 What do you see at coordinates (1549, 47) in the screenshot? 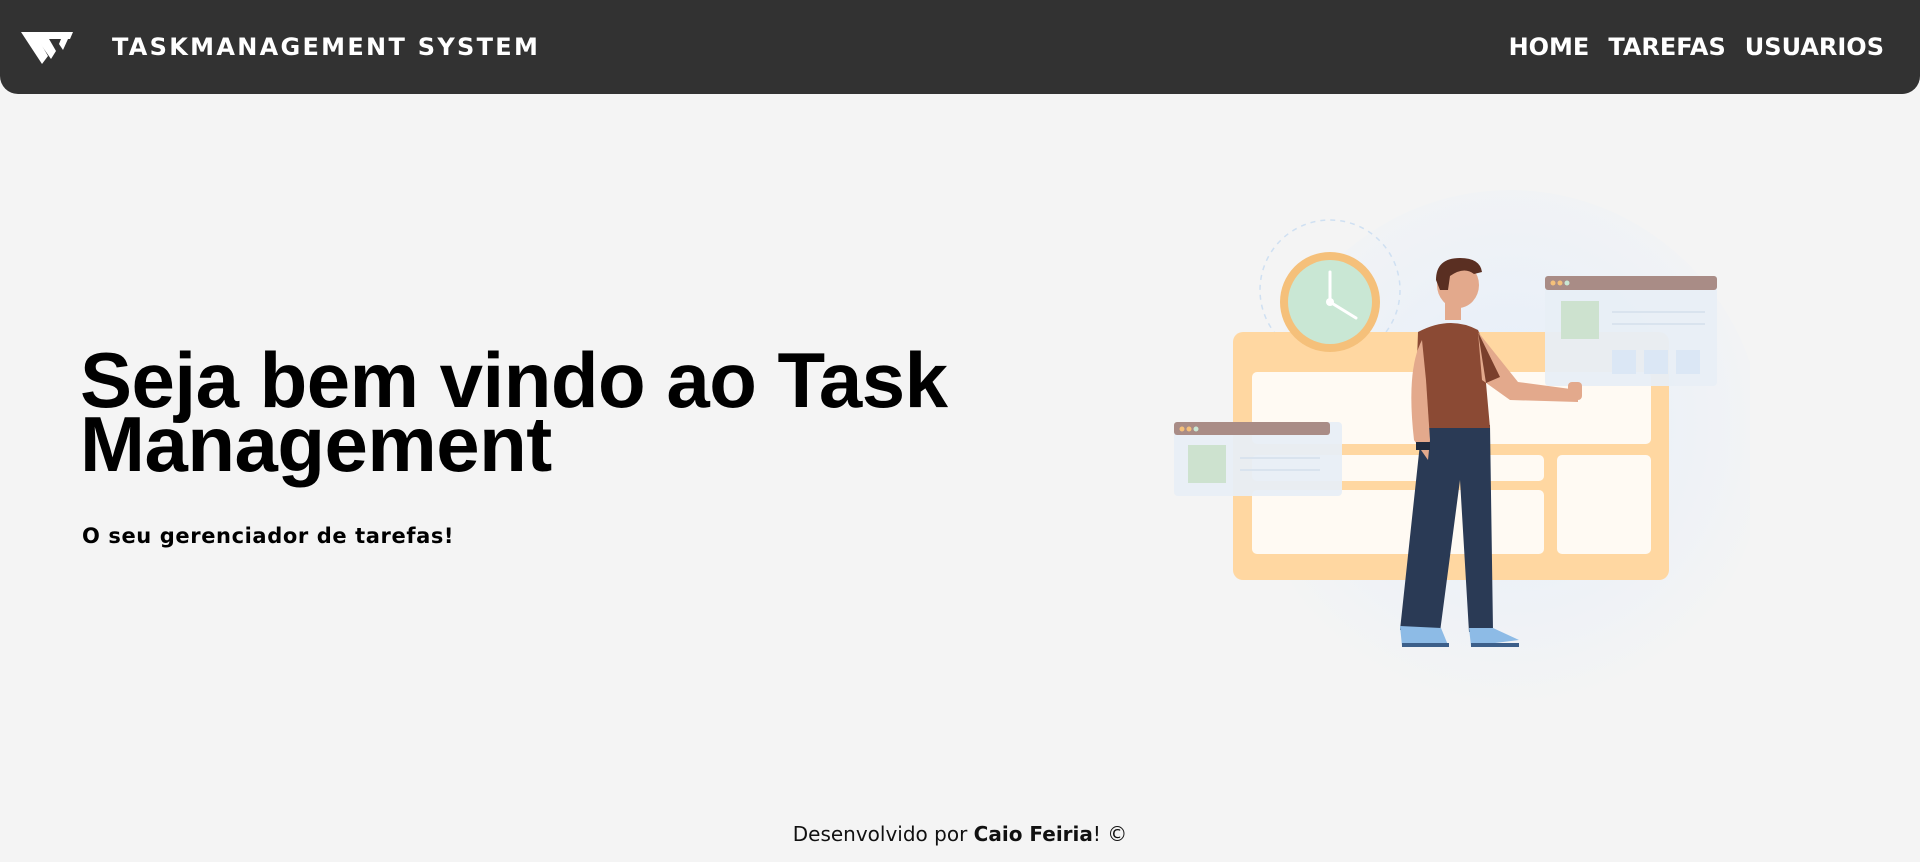
I see `nav-home-link: HOME` at bounding box center [1549, 47].